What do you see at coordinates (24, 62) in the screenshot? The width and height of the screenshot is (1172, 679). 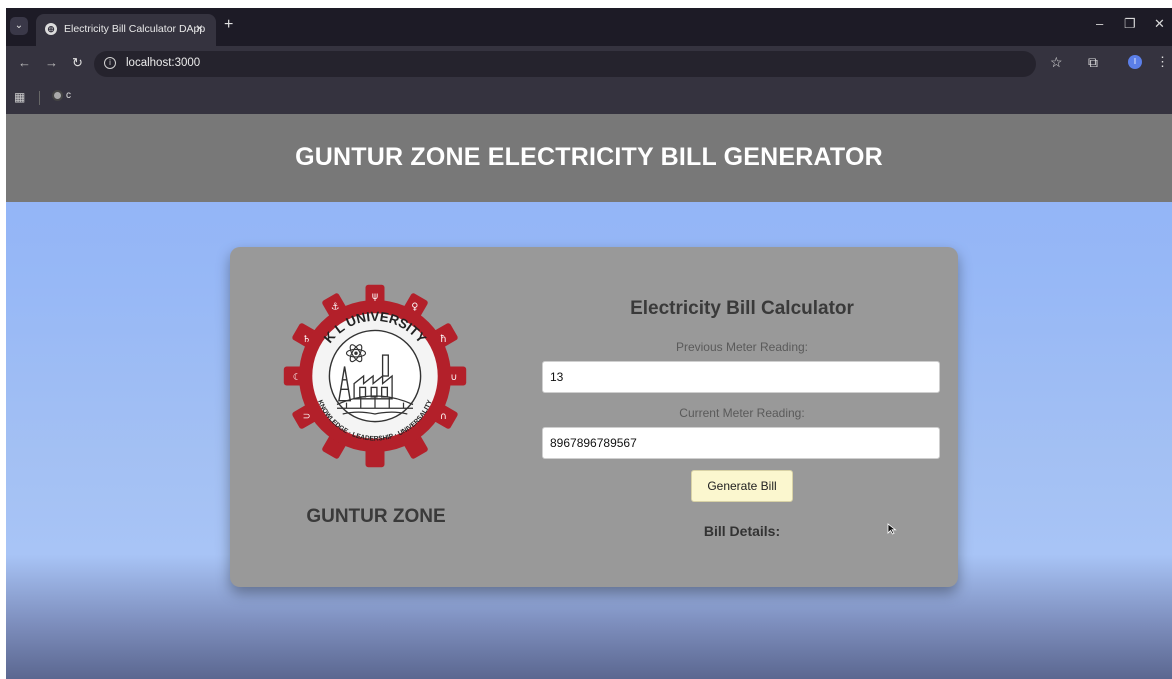 I see `back-icon: ←` at bounding box center [24, 62].